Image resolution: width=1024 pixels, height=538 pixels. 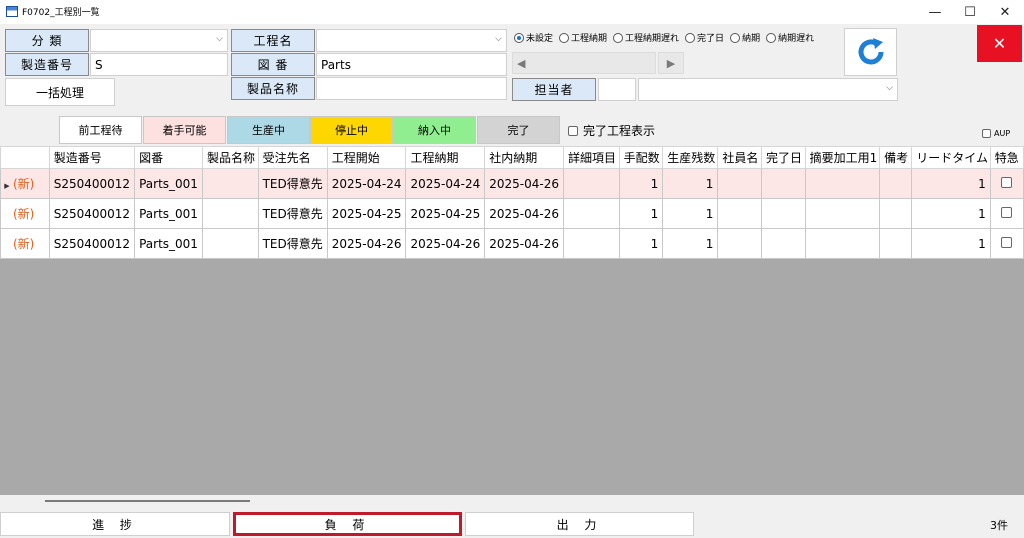 What do you see at coordinates (783, 157) in the screenshot?
I see `column-header: 完了日` at bounding box center [783, 157].